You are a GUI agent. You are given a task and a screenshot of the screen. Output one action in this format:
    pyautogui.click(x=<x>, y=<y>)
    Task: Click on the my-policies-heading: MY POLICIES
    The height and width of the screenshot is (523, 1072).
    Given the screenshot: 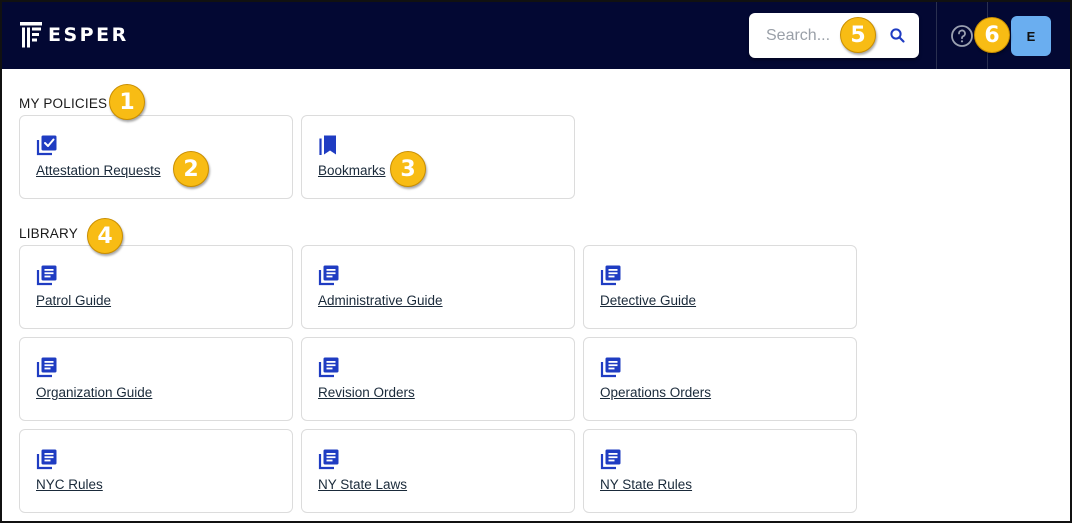 What is the action you would take?
    pyautogui.click(x=63, y=103)
    